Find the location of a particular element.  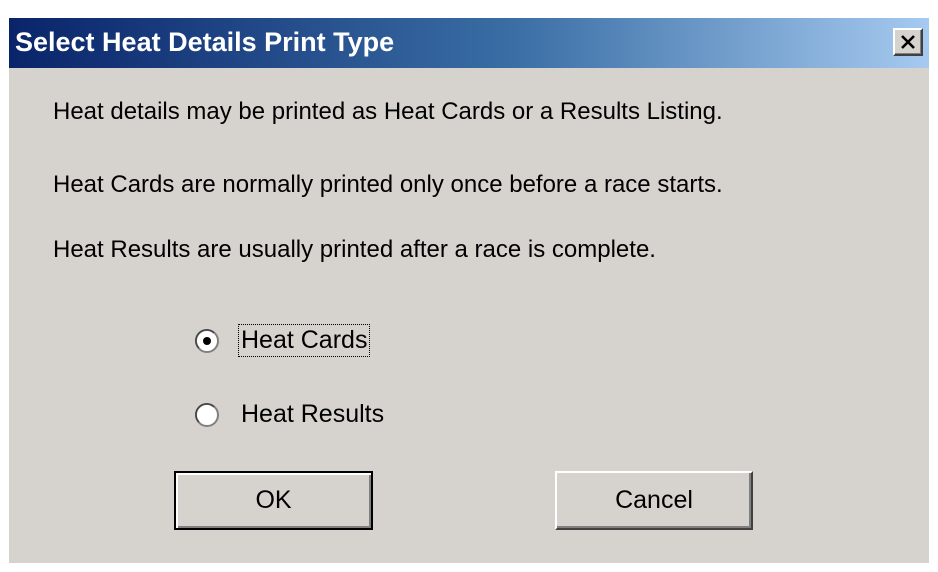

radio-selected-icon is located at coordinates (207, 341).